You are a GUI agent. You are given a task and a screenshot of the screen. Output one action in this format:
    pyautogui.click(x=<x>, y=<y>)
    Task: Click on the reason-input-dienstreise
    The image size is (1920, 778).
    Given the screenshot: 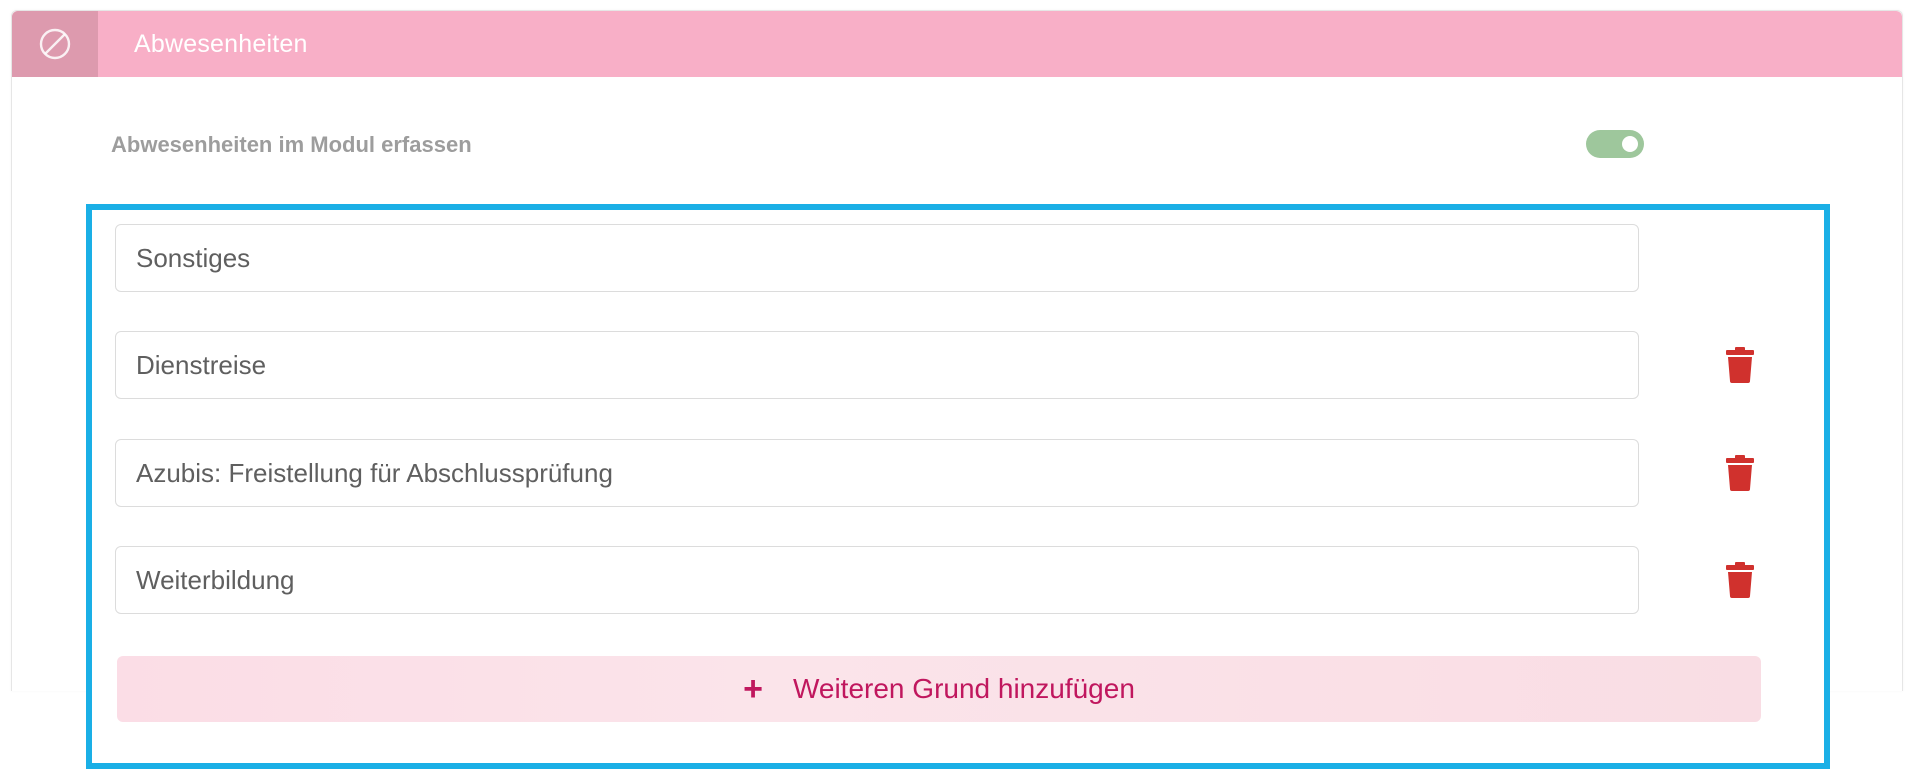 What is the action you would take?
    pyautogui.click(x=877, y=365)
    